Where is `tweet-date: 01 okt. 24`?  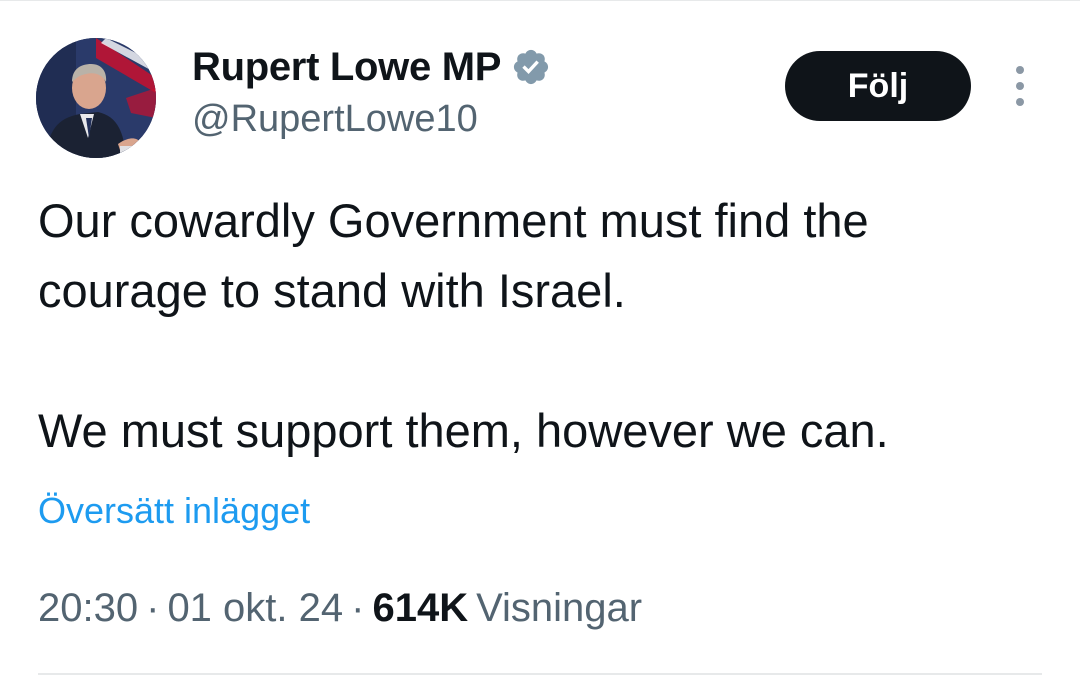
tweet-date: 01 okt. 24 is located at coordinates (255, 608).